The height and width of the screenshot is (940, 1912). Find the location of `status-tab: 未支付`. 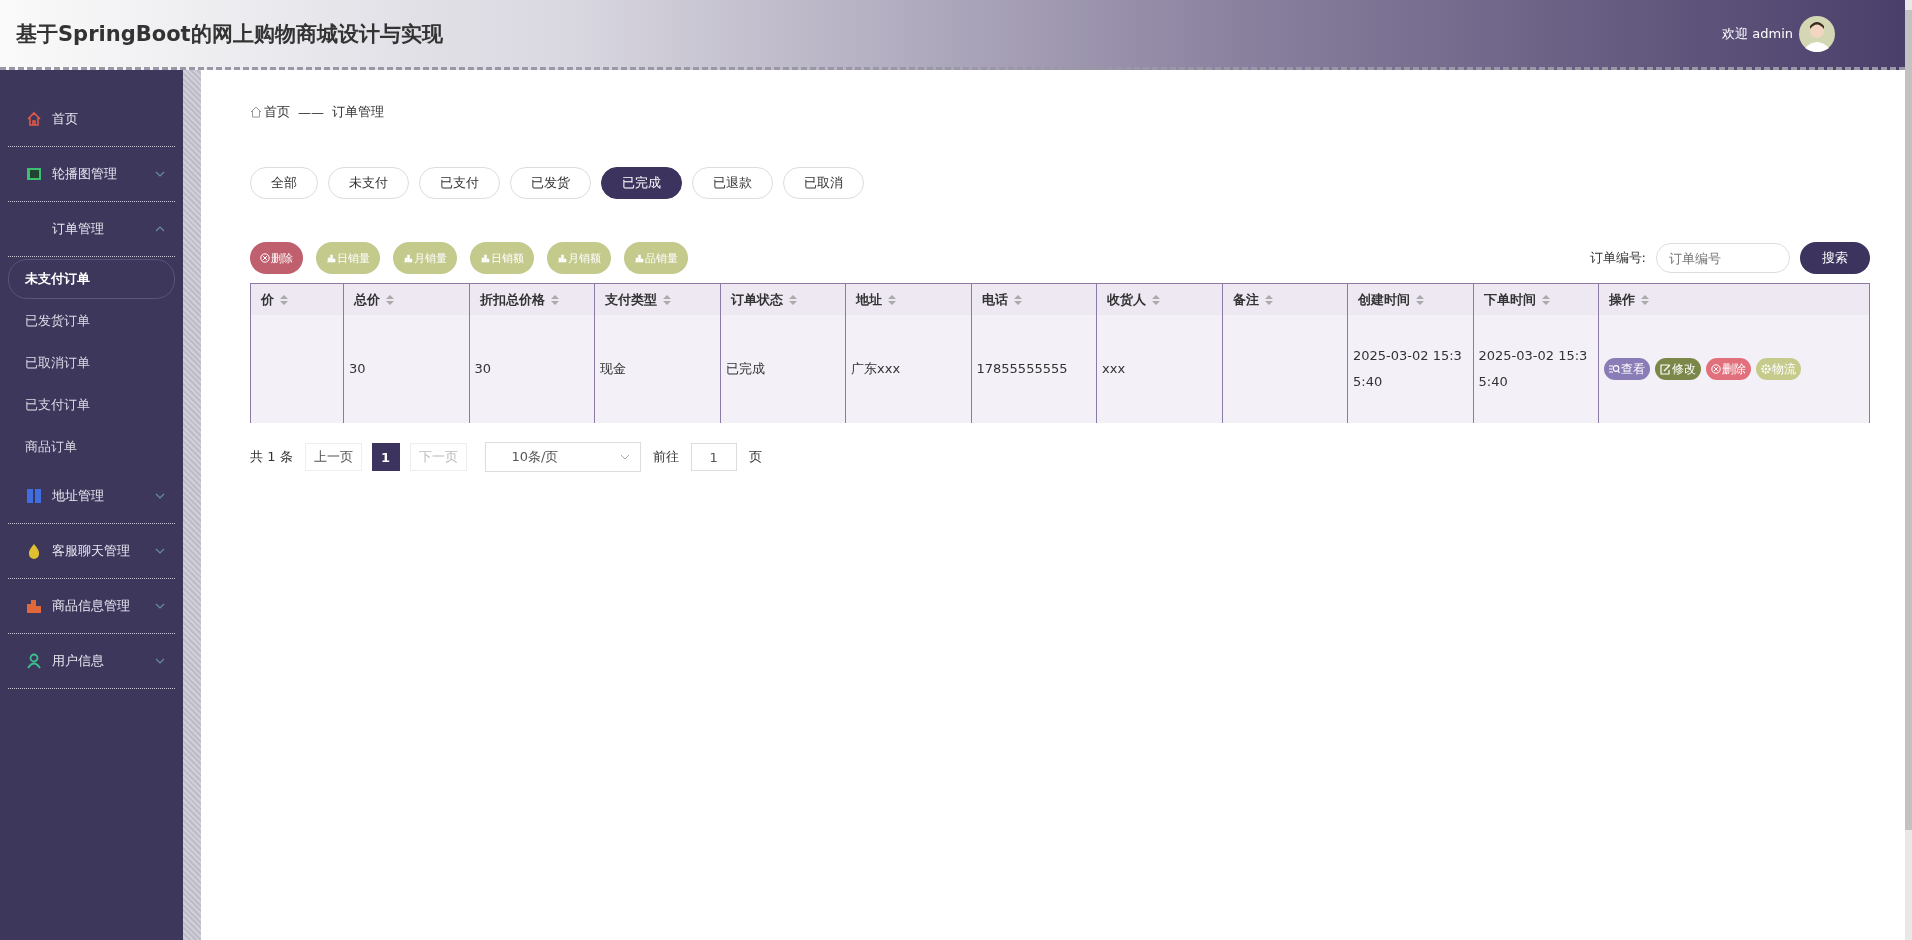

status-tab: 未支付 is located at coordinates (368, 183).